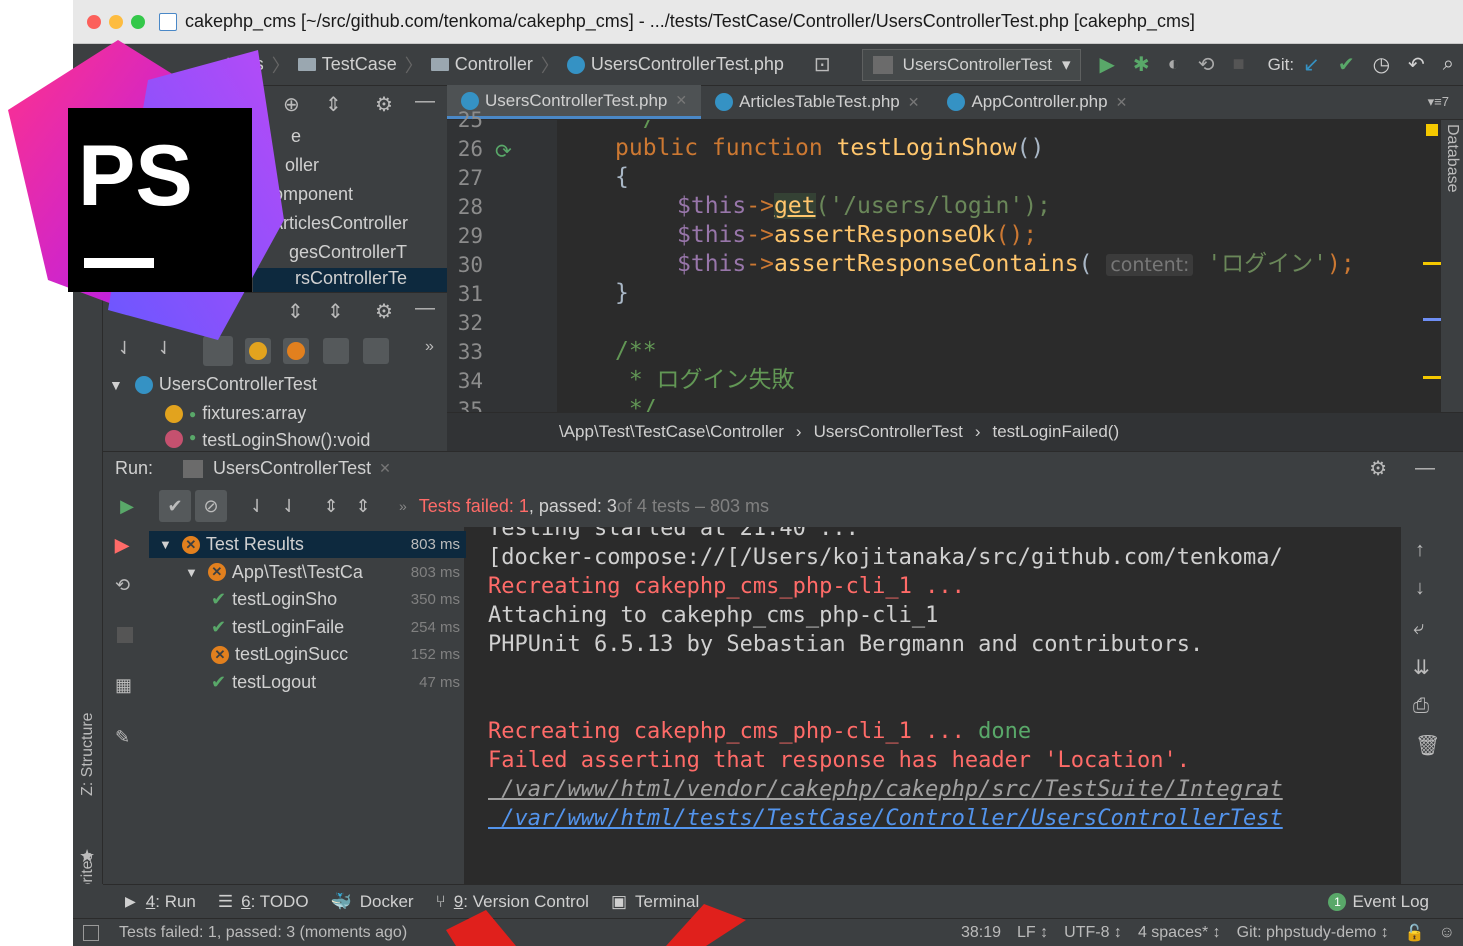 This screenshot has height=946, width=1463. What do you see at coordinates (376, 351) in the screenshot?
I see `show-non-public-icon` at bounding box center [376, 351].